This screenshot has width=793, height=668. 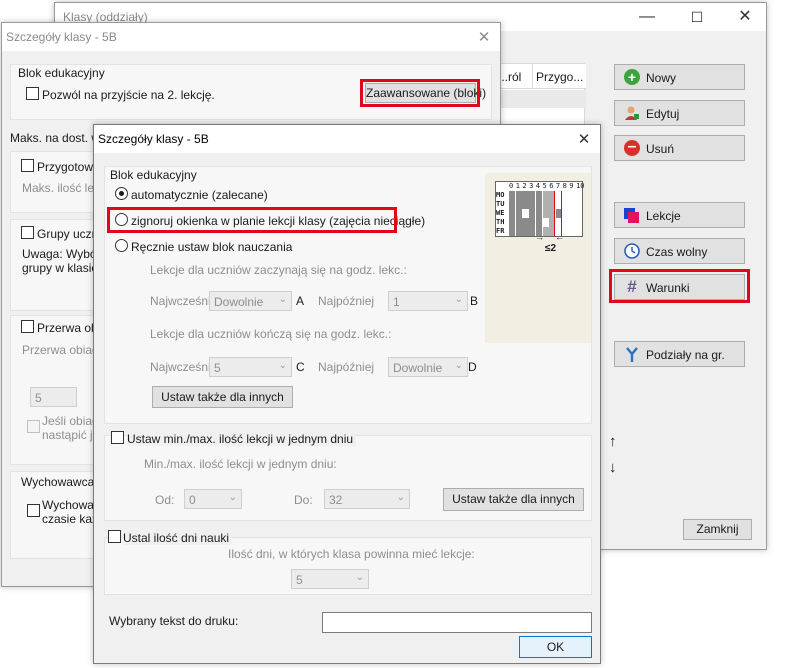 What do you see at coordinates (32, 93) in the screenshot?
I see `allow-second-checkbox` at bounding box center [32, 93].